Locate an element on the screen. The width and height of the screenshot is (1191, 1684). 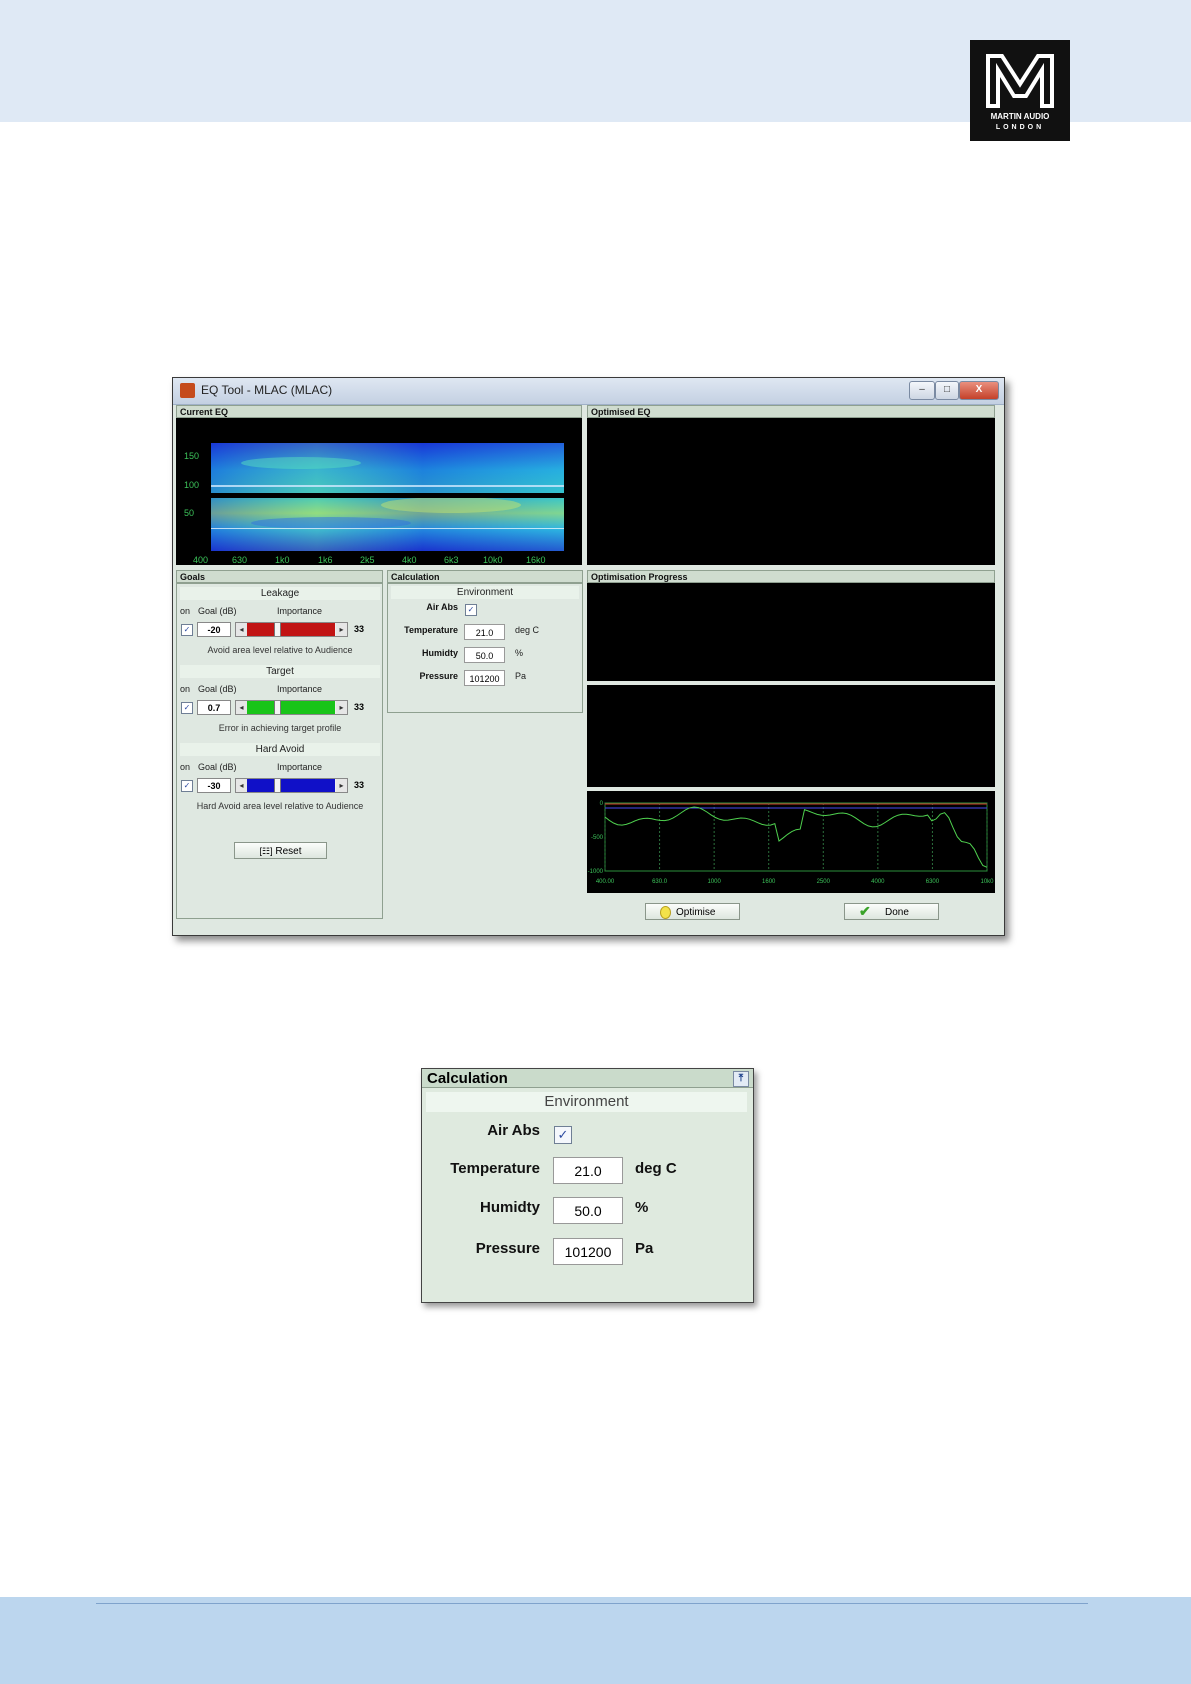
progress-y-tick: 0 is located at coordinates (602, 804).